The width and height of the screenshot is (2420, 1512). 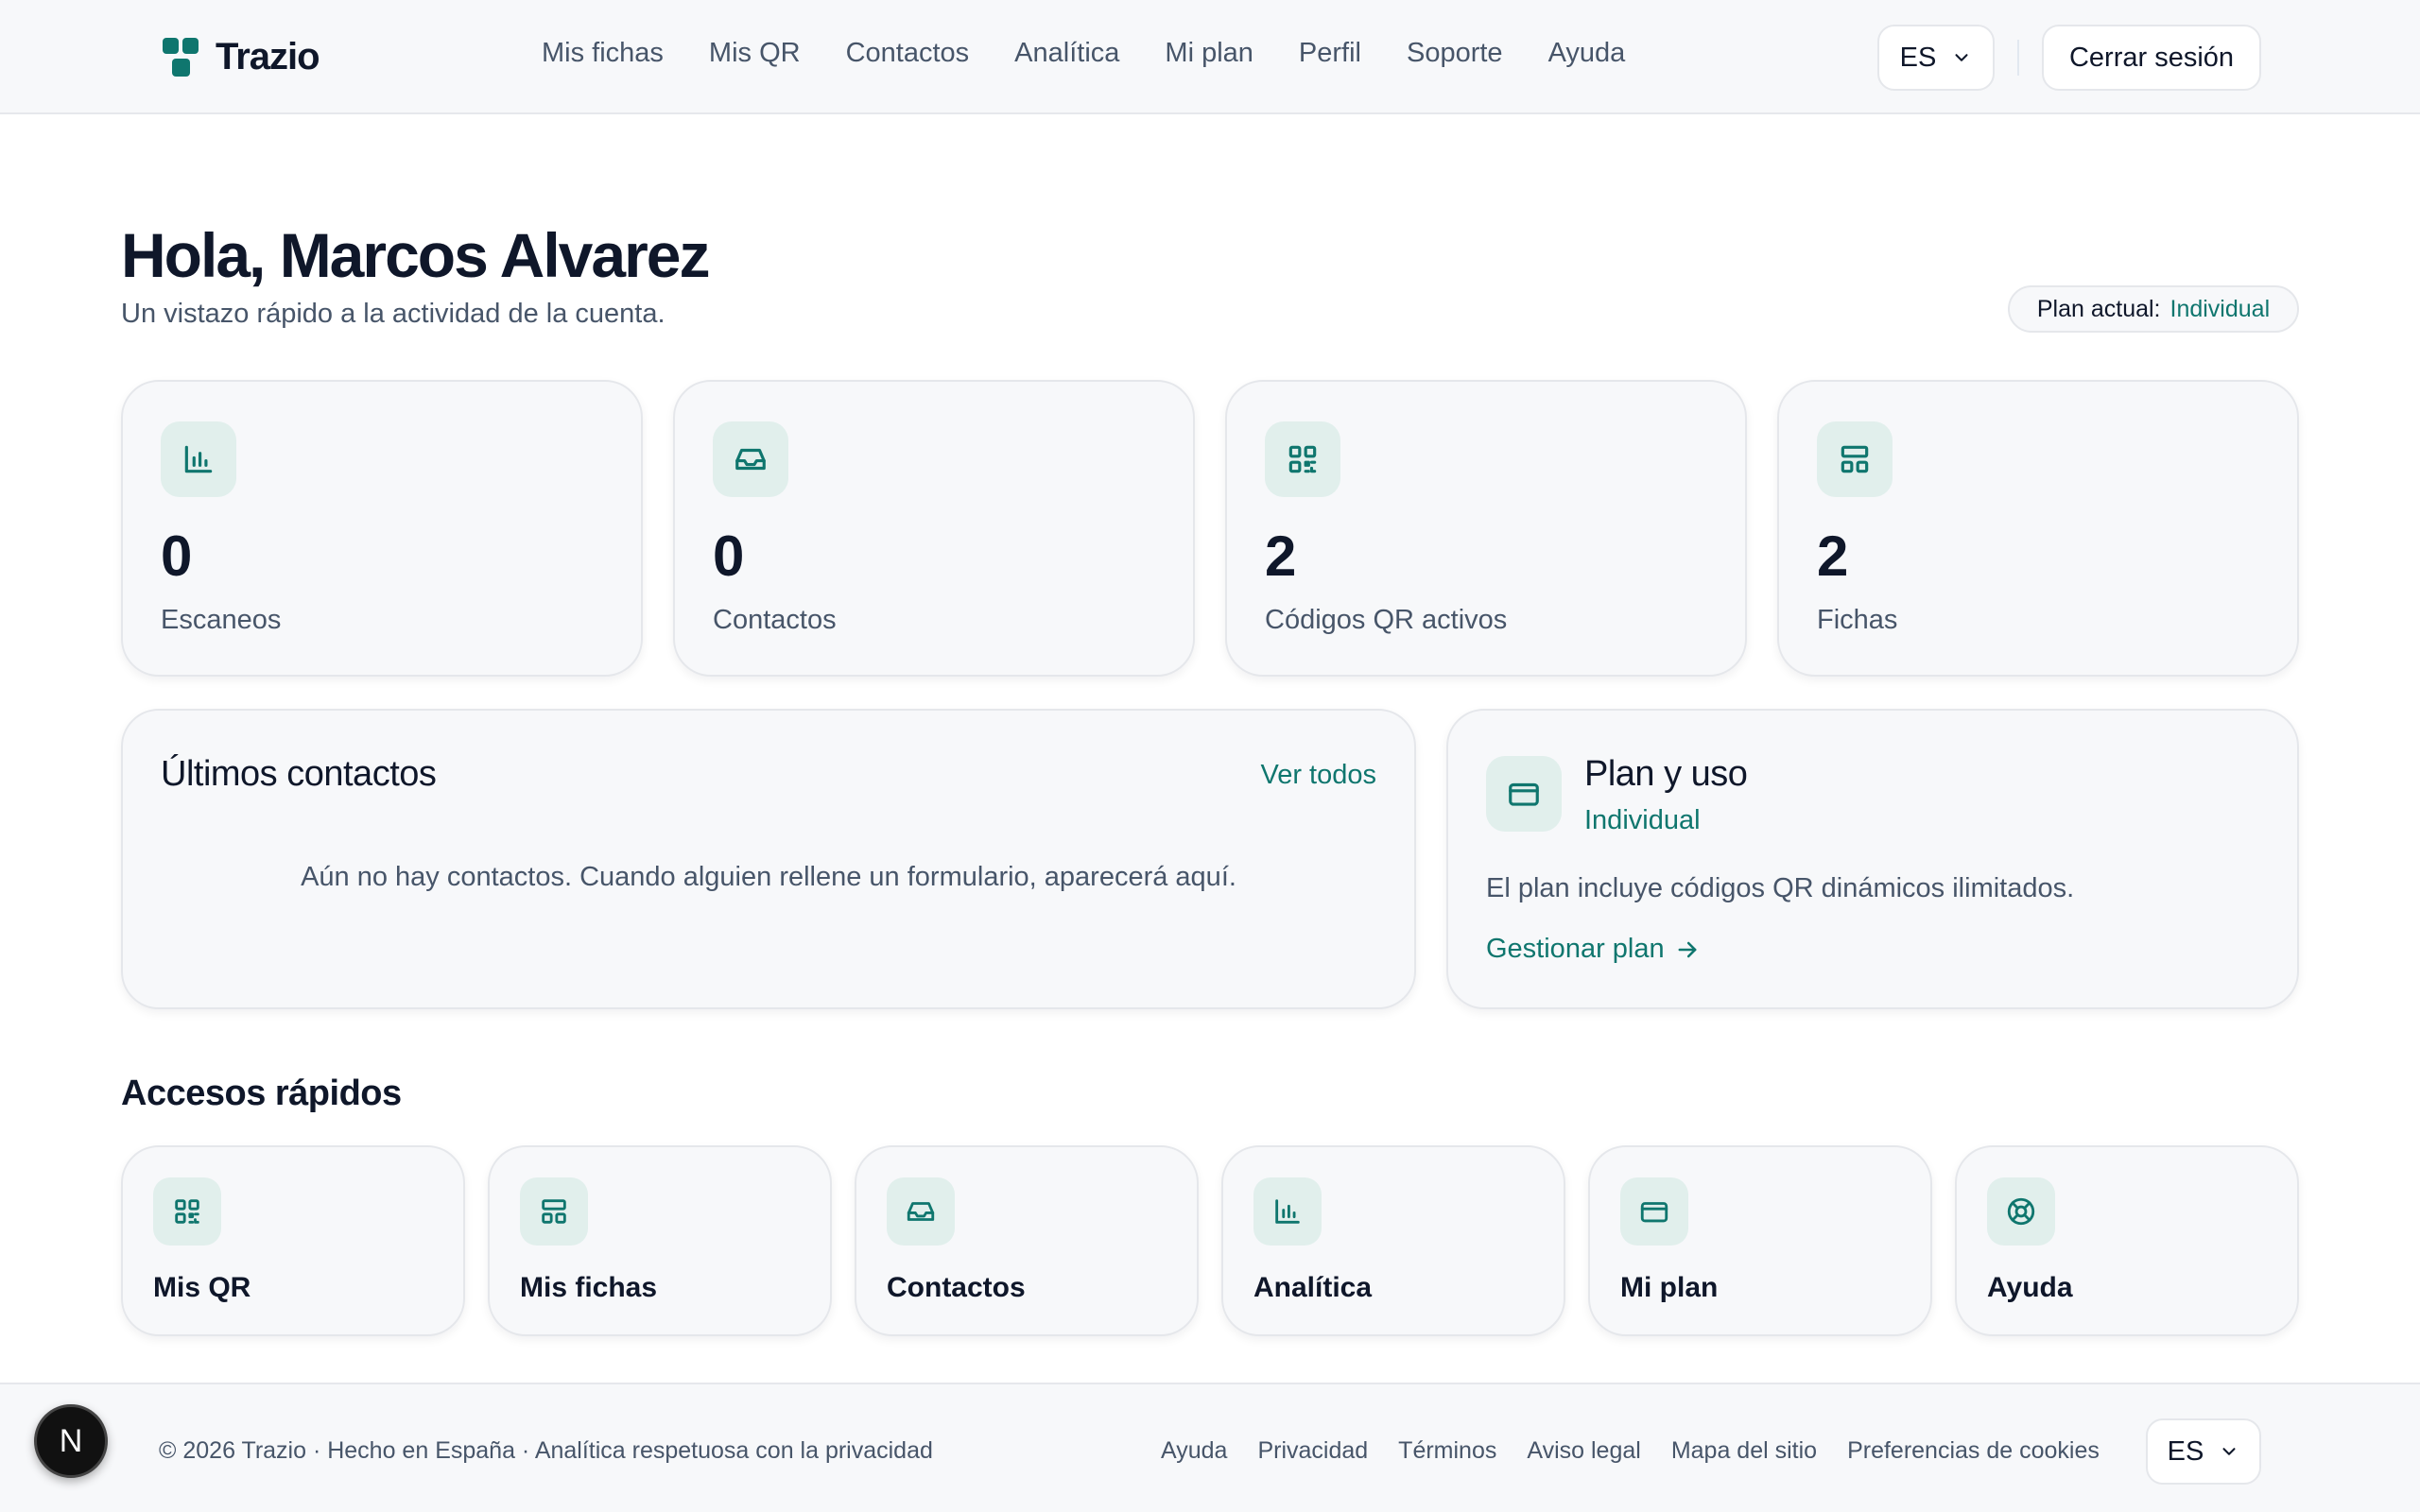 I want to click on quick-access-label: Ayuda, so click(x=2030, y=1287).